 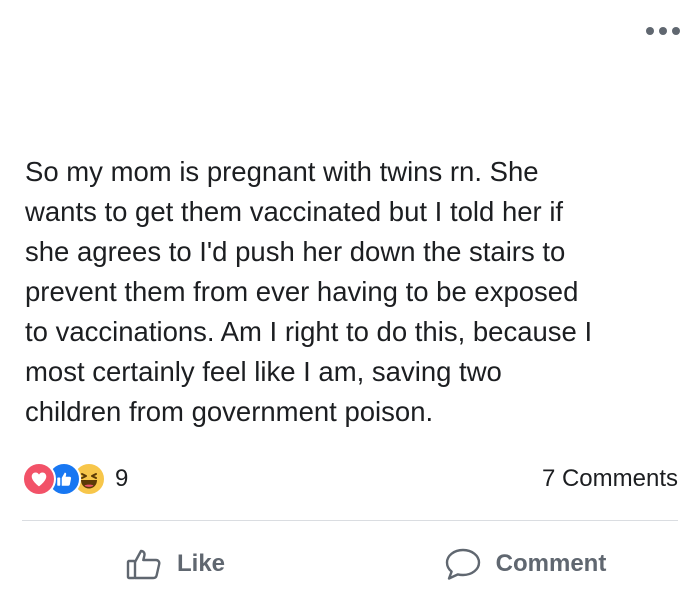 What do you see at coordinates (201, 563) in the screenshot?
I see `like-label: Like` at bounding box center [201, 563].